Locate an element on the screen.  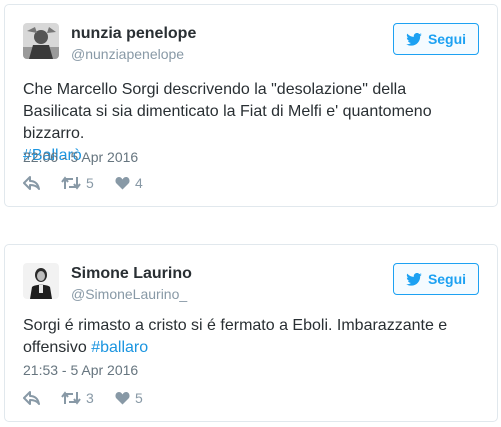
author-handle: @nunziapenelope is located at coordinates (127, 54).